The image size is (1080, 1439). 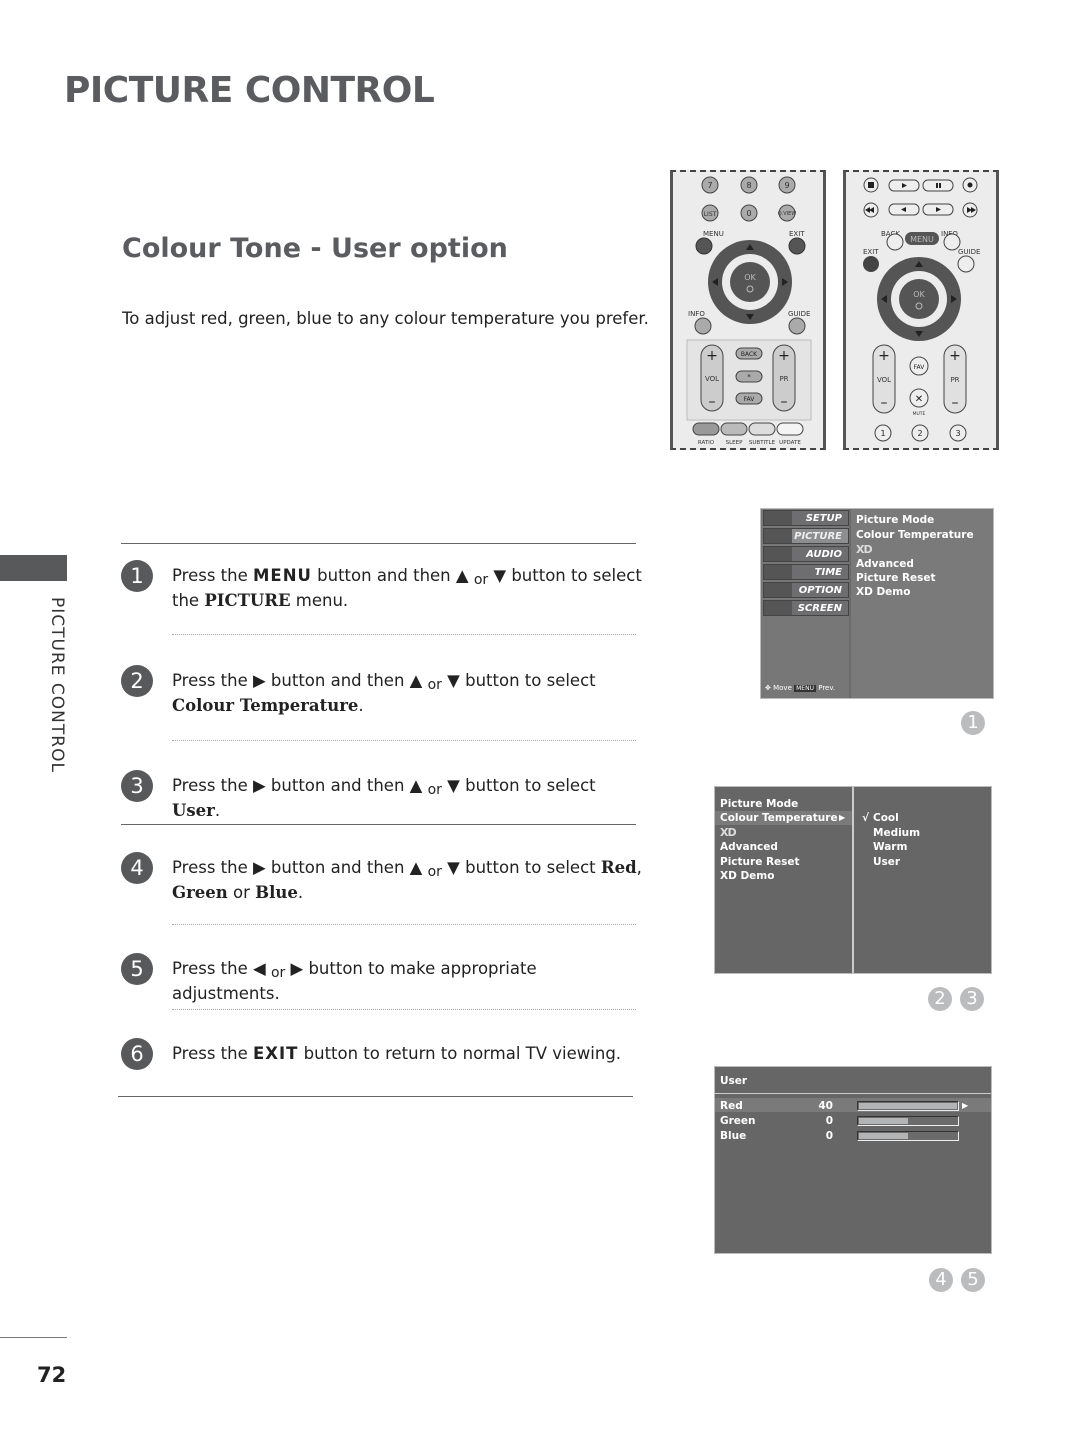 What do you see at coordinates (853, 1106) in the screenshot?
I see `colour-adjust-row-red: Red 40 ▶` at bounding box center [853, 1106].